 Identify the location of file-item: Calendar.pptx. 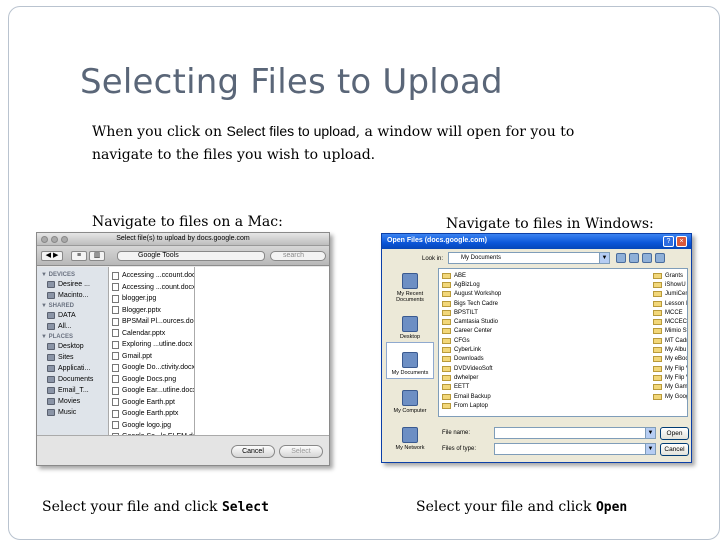
(151, 334).